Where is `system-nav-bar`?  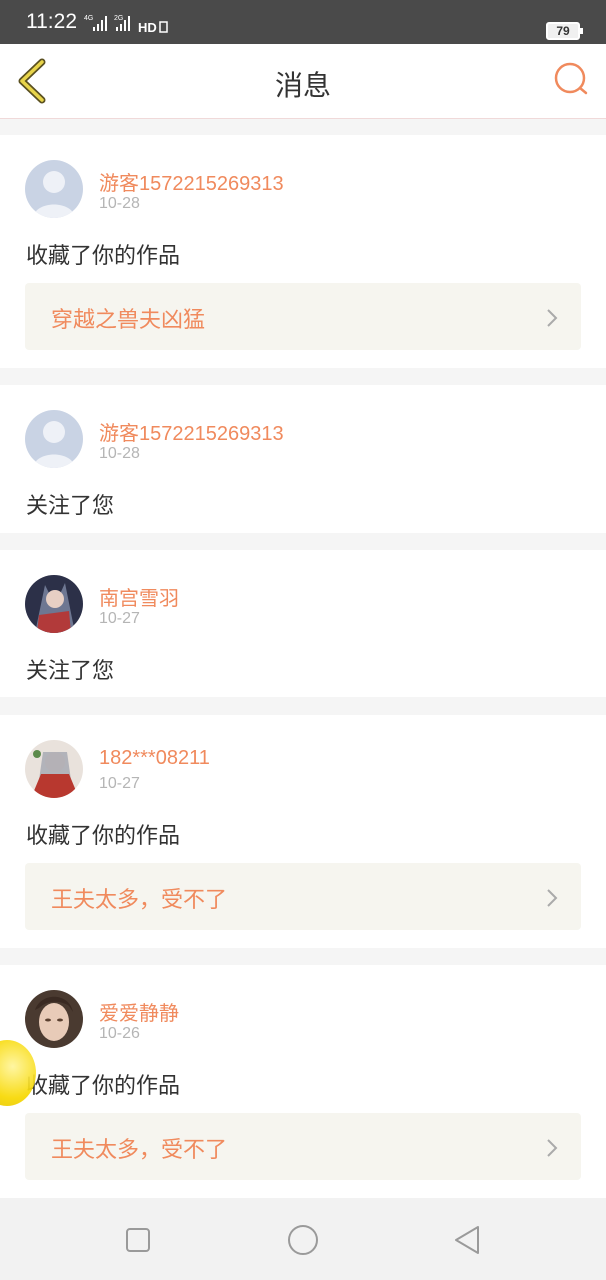
system-nav-bar is located at coordinates (303, 1239).